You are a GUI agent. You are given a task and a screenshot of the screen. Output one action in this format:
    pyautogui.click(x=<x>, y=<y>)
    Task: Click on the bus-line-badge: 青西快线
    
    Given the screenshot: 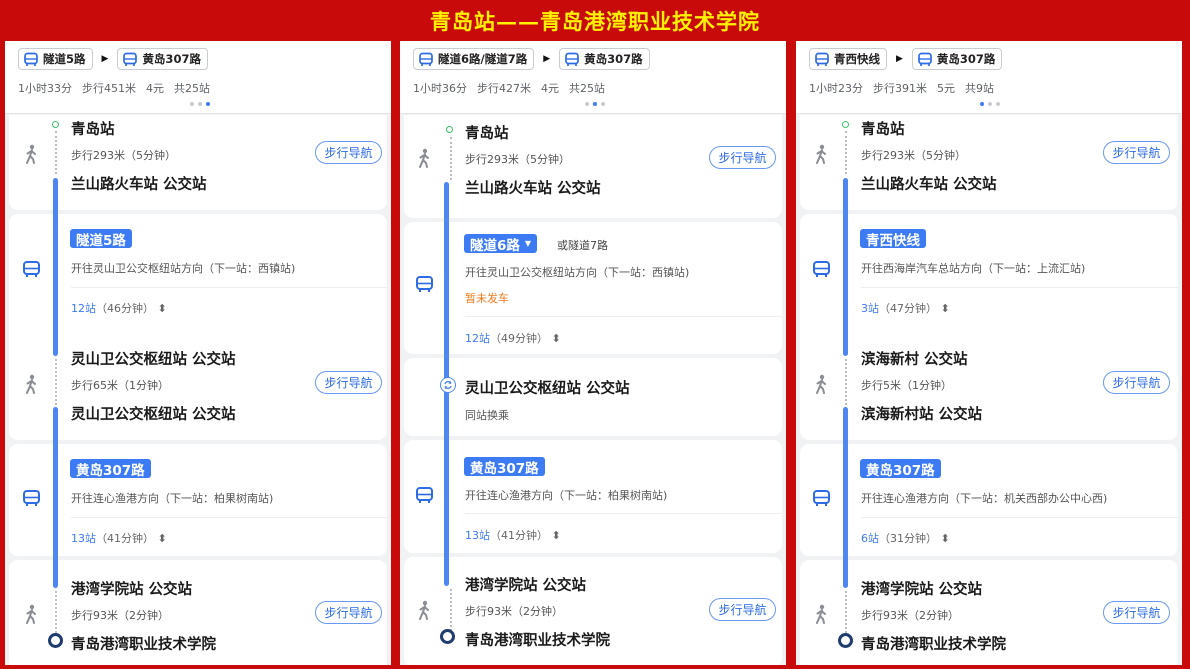 What is the action you would take?
    pyautogui.click(x=893, y=239)
    